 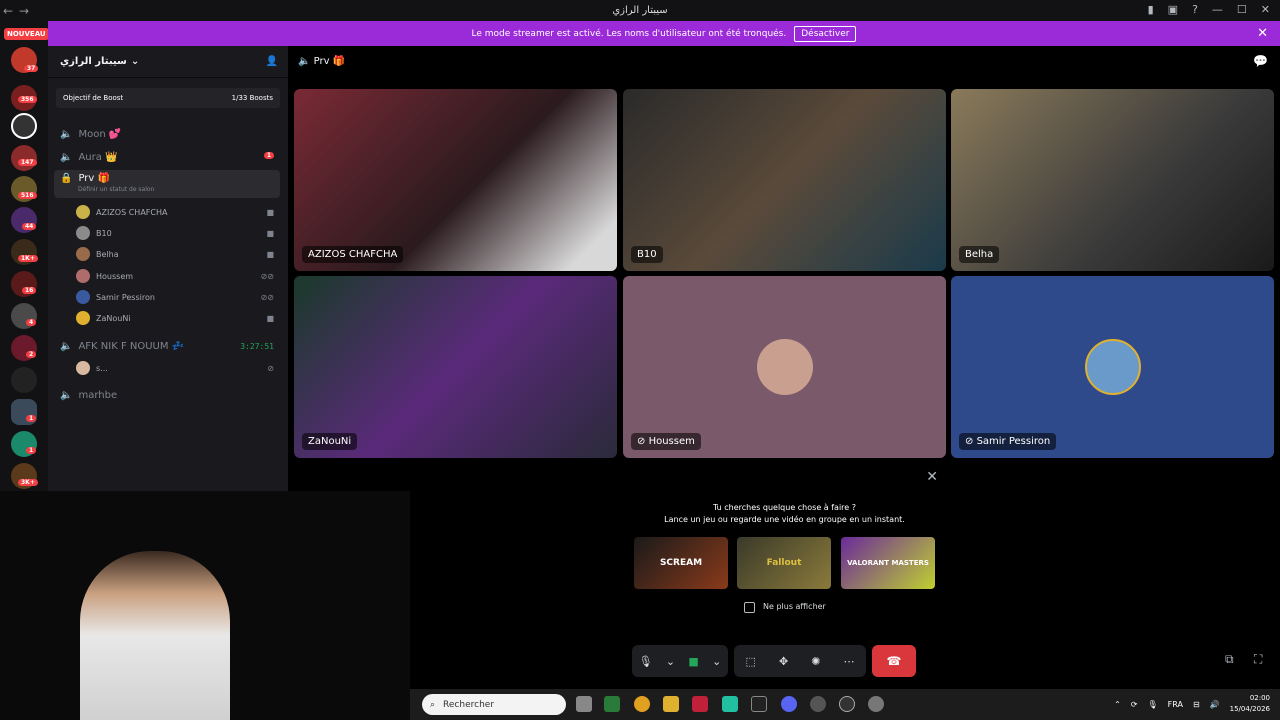 What do you see at coordinates (329, 61) in the screenshot?
I see `voice-title-text: Prv 🎁` at bounding box center [329, 61].